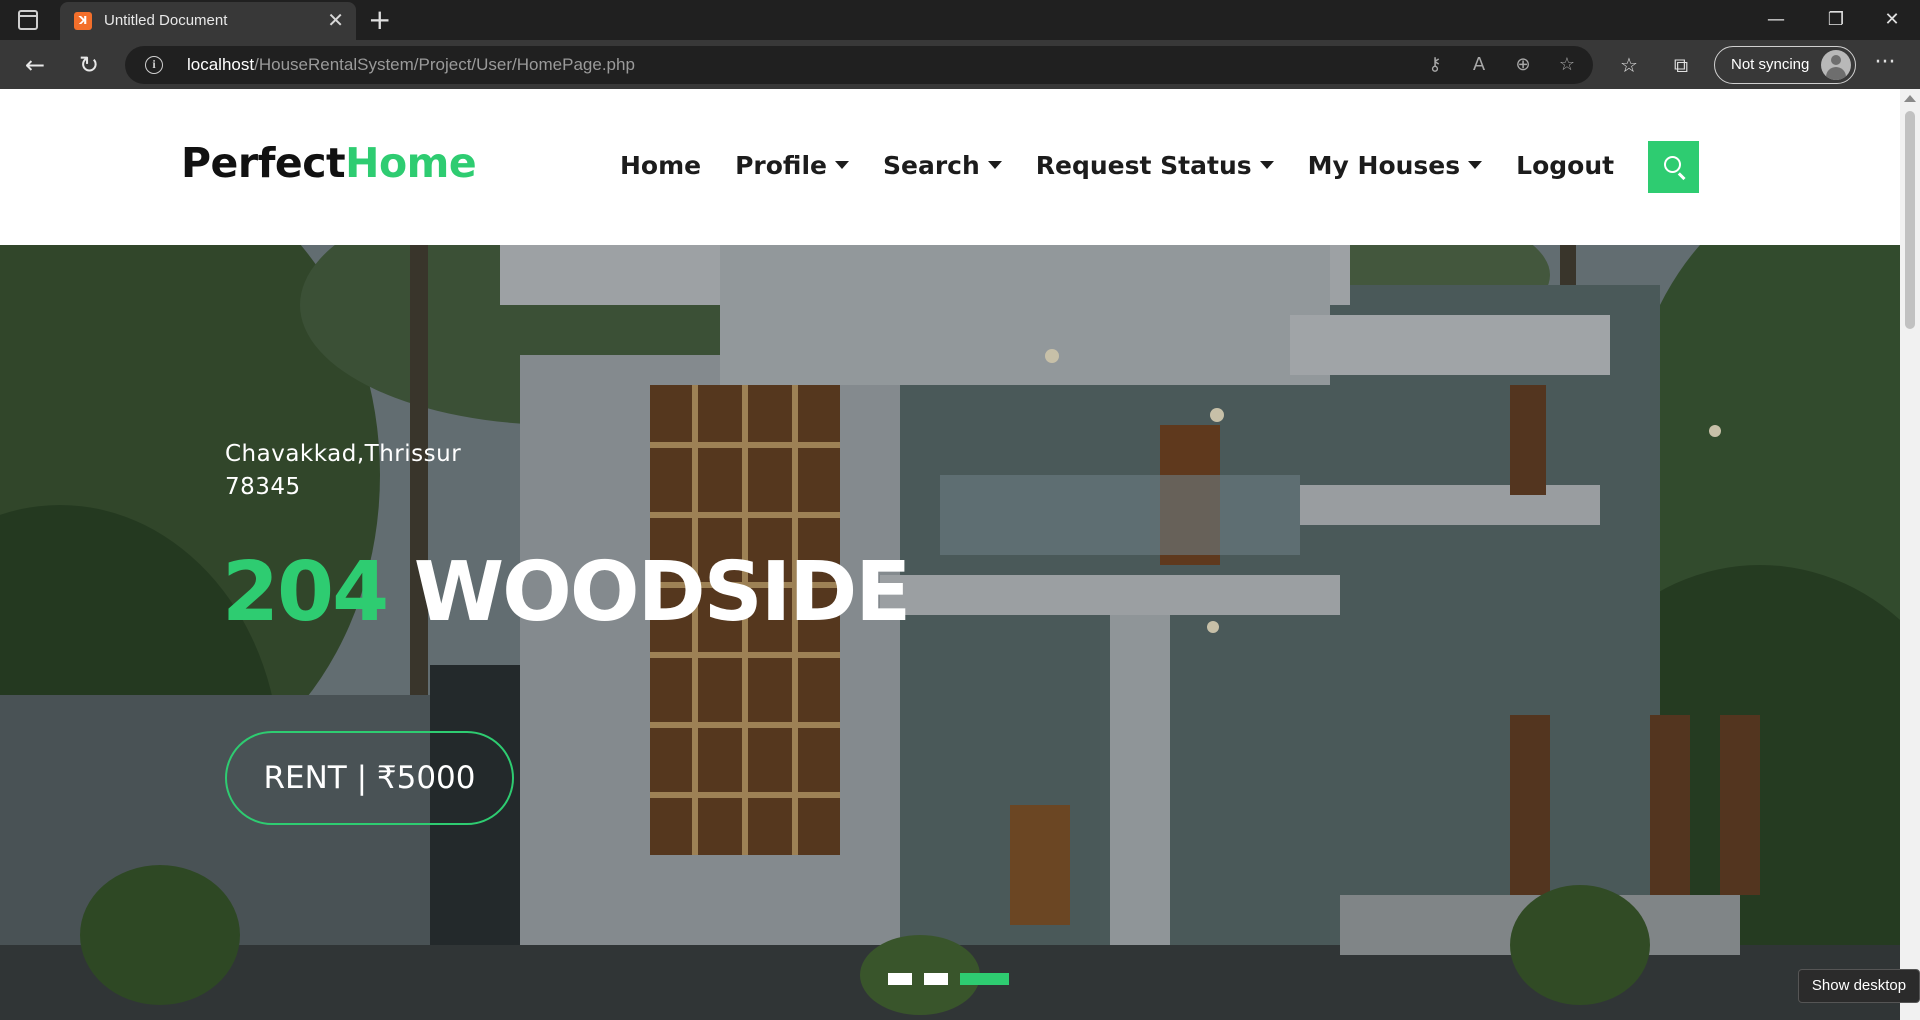  I want to click on tab-actions-icon, so click(28, 20).